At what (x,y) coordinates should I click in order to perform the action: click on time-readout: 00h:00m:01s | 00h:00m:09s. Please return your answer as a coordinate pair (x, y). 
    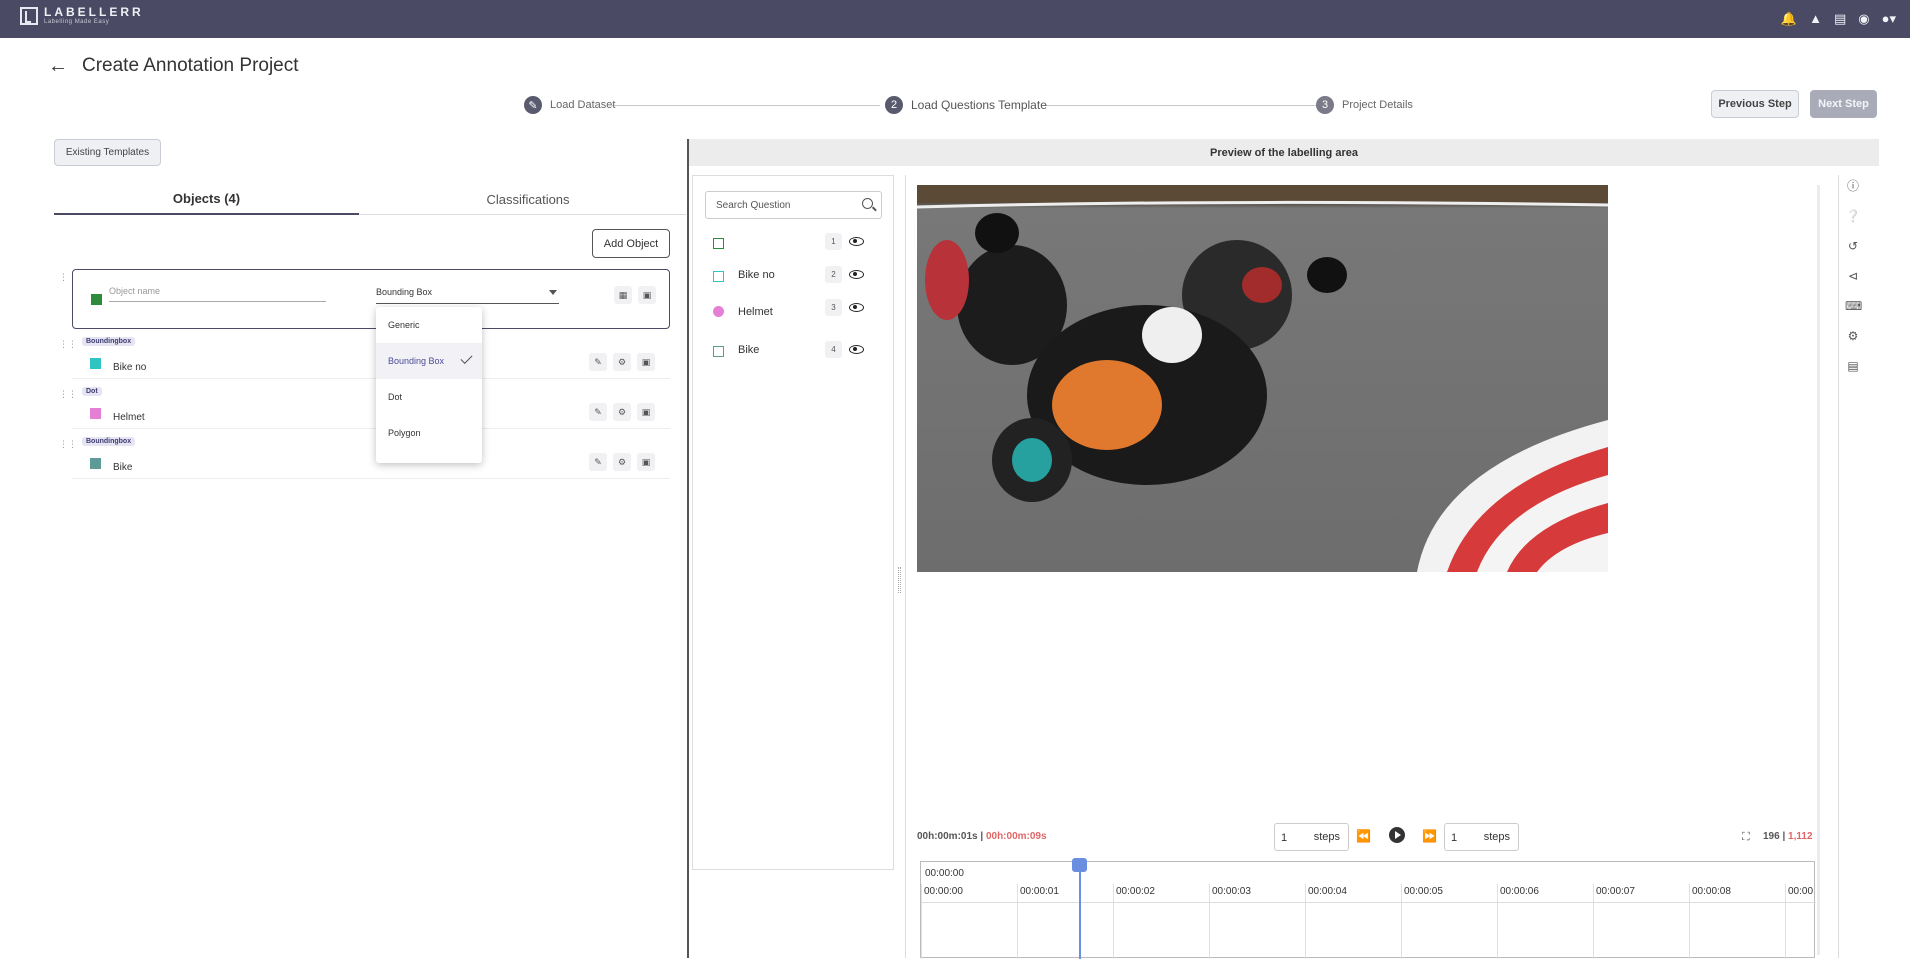
    Looking at the image, I should click on (982, 836).